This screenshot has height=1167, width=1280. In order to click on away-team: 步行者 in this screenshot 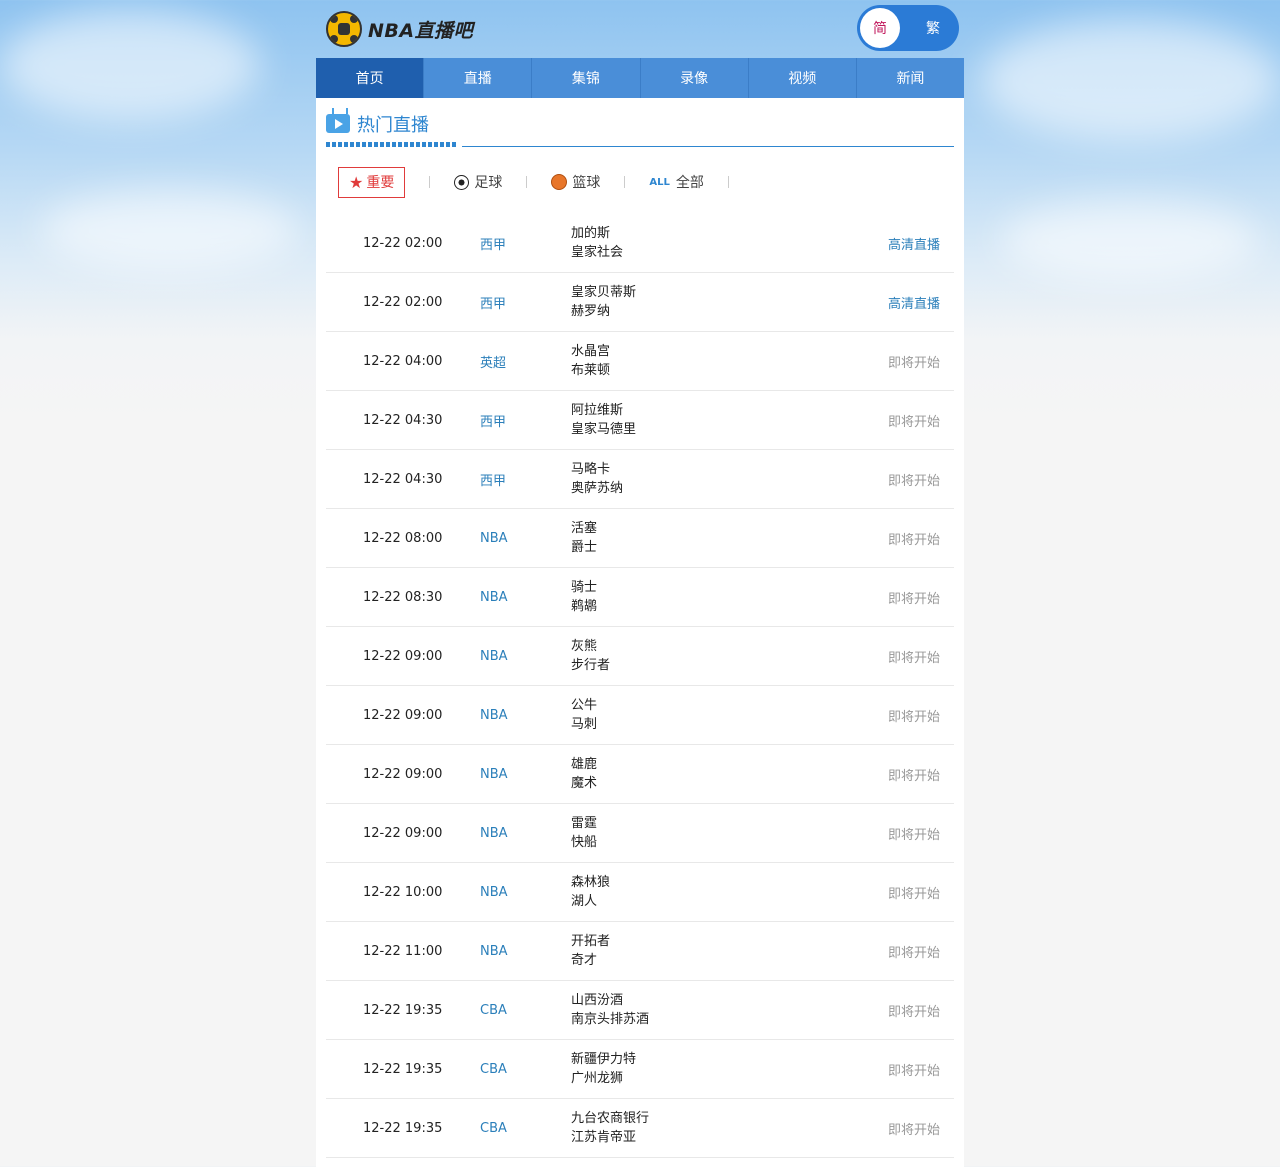, I will do `click(591, 665)`.